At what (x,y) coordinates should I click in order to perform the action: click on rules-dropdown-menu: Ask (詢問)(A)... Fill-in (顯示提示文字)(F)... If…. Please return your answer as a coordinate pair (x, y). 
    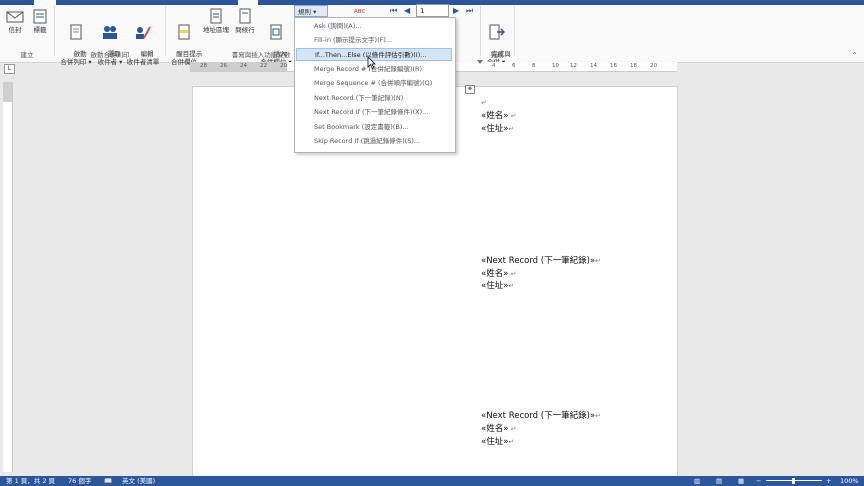
    Looking at the image, I should click on (375, 85).